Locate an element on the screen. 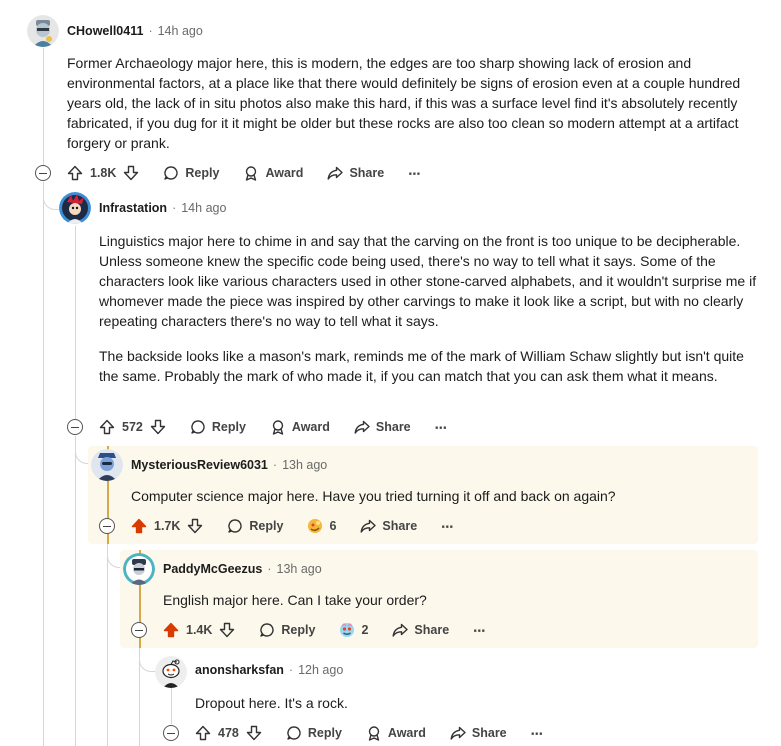 The height and width of the screenshot is (746, 781). timestamp: 12h ago is located at coordinates (320, 670).